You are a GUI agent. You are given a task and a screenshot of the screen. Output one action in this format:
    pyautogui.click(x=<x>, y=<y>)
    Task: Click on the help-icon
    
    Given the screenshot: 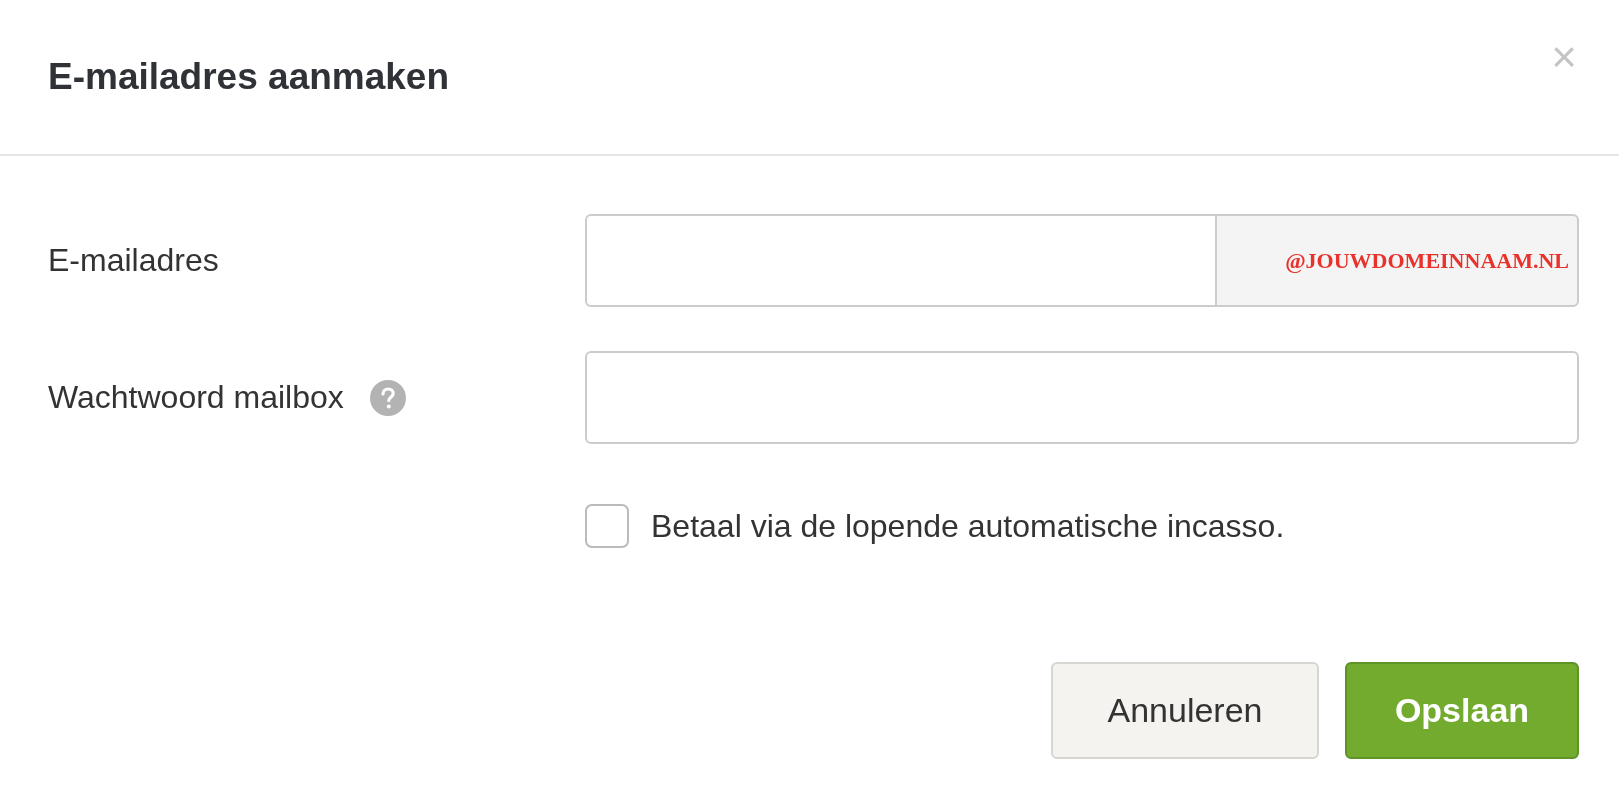 What is the action you would take?
    pyautogui.click(x=387, y=397)
    